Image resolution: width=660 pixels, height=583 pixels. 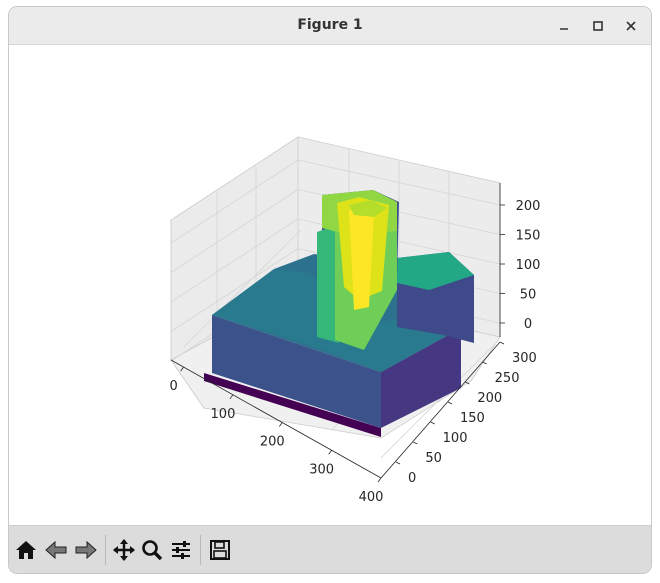 I want to click on home-icon, so click(x=26, y=550).